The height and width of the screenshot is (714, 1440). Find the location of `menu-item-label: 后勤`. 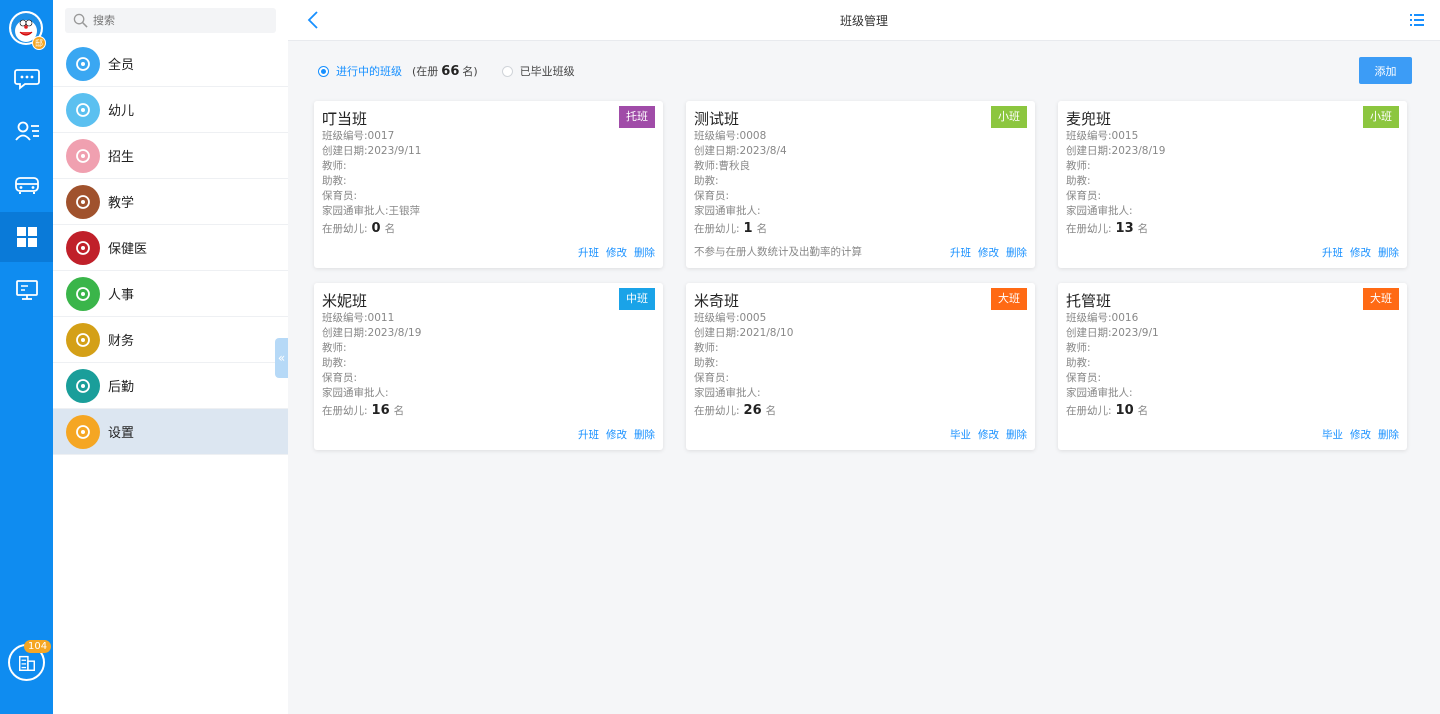

menu-item-label: 后勤 is located at coordinates (121, 387).